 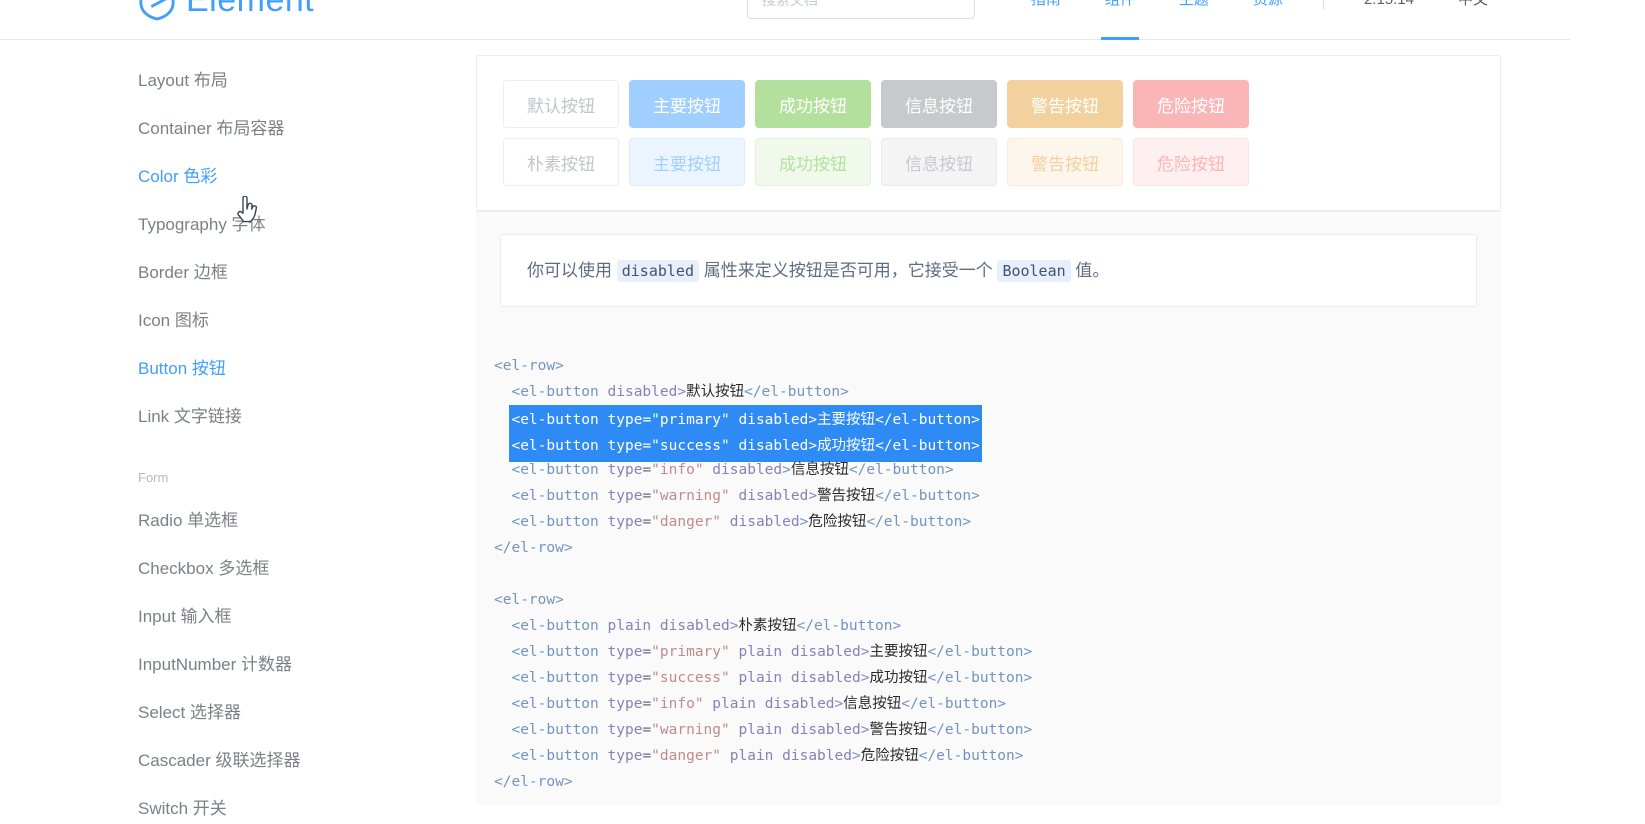 What do you see at coordinates (150, 417) in the screenshot?
I see `sidebar-item-link: Link 文字链接` at bounding box center [150, 417].